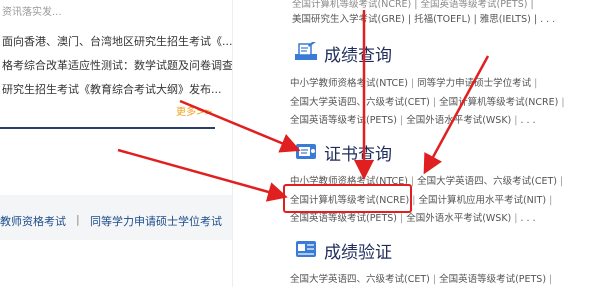  What do you see at coordinates (306, 51) in the screenshot?
I see `score-query-icon` at bounding box center [306, 51].